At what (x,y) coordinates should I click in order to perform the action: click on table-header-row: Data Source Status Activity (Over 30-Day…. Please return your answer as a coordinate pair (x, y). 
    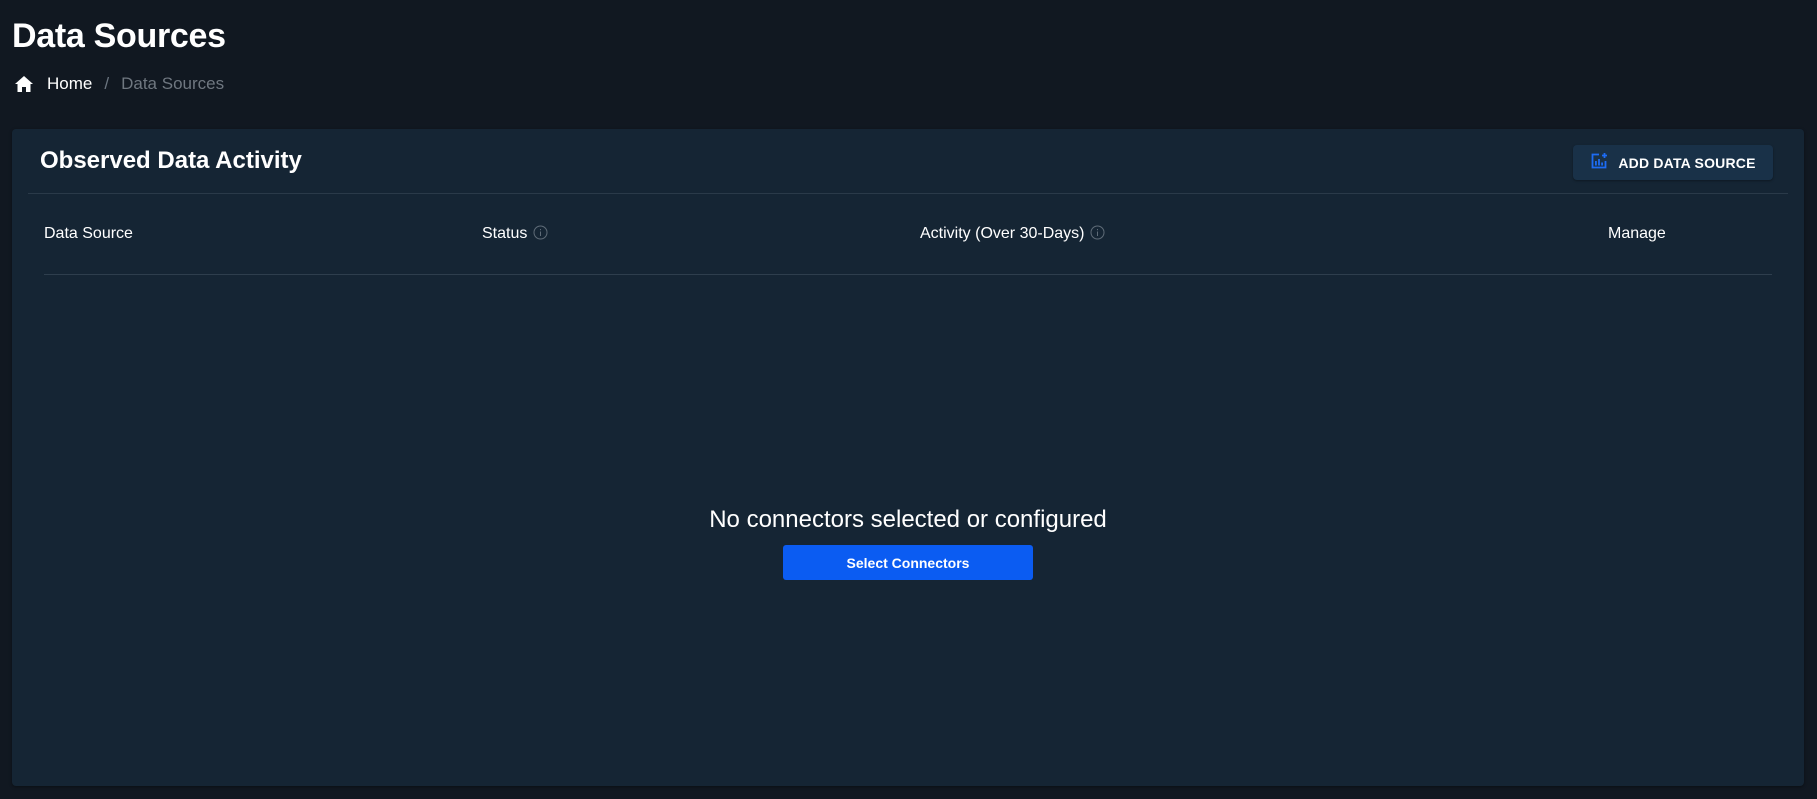
    Looking at the image, I should click on (908, 234).